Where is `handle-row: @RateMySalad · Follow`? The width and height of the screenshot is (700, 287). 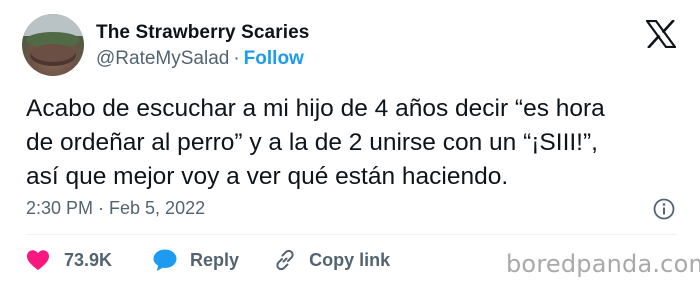 handle-row: @RateMySalad · Follow is located at coordinates (200, 59).